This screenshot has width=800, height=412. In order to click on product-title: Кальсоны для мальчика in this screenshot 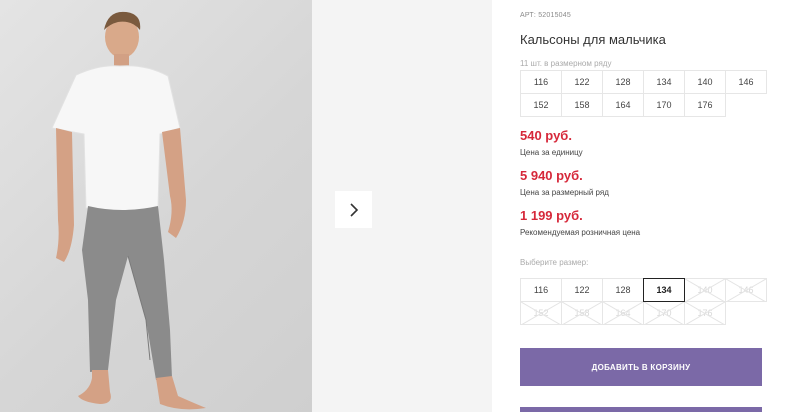, I will do `click(593, 39)`.